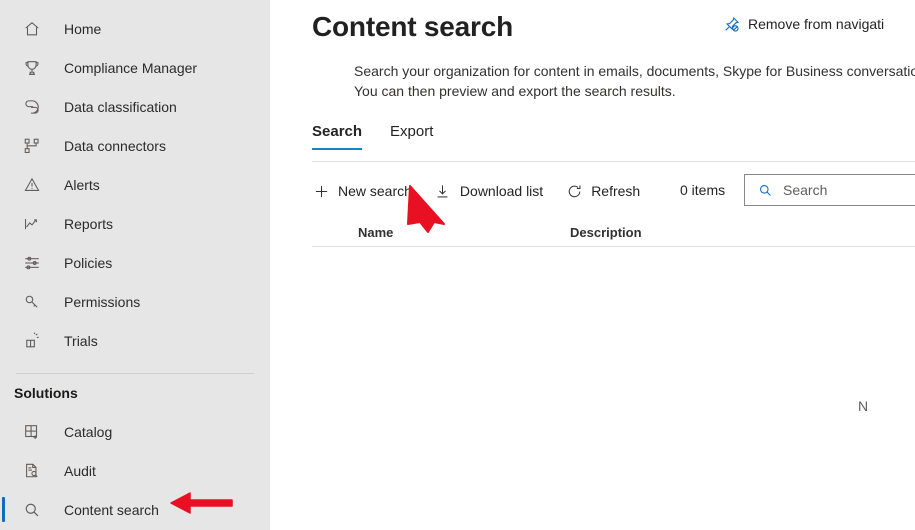 The image size is (915, 530). I want to click on sidebar-item-data-connectors: Data connectors, so click(135, 145).